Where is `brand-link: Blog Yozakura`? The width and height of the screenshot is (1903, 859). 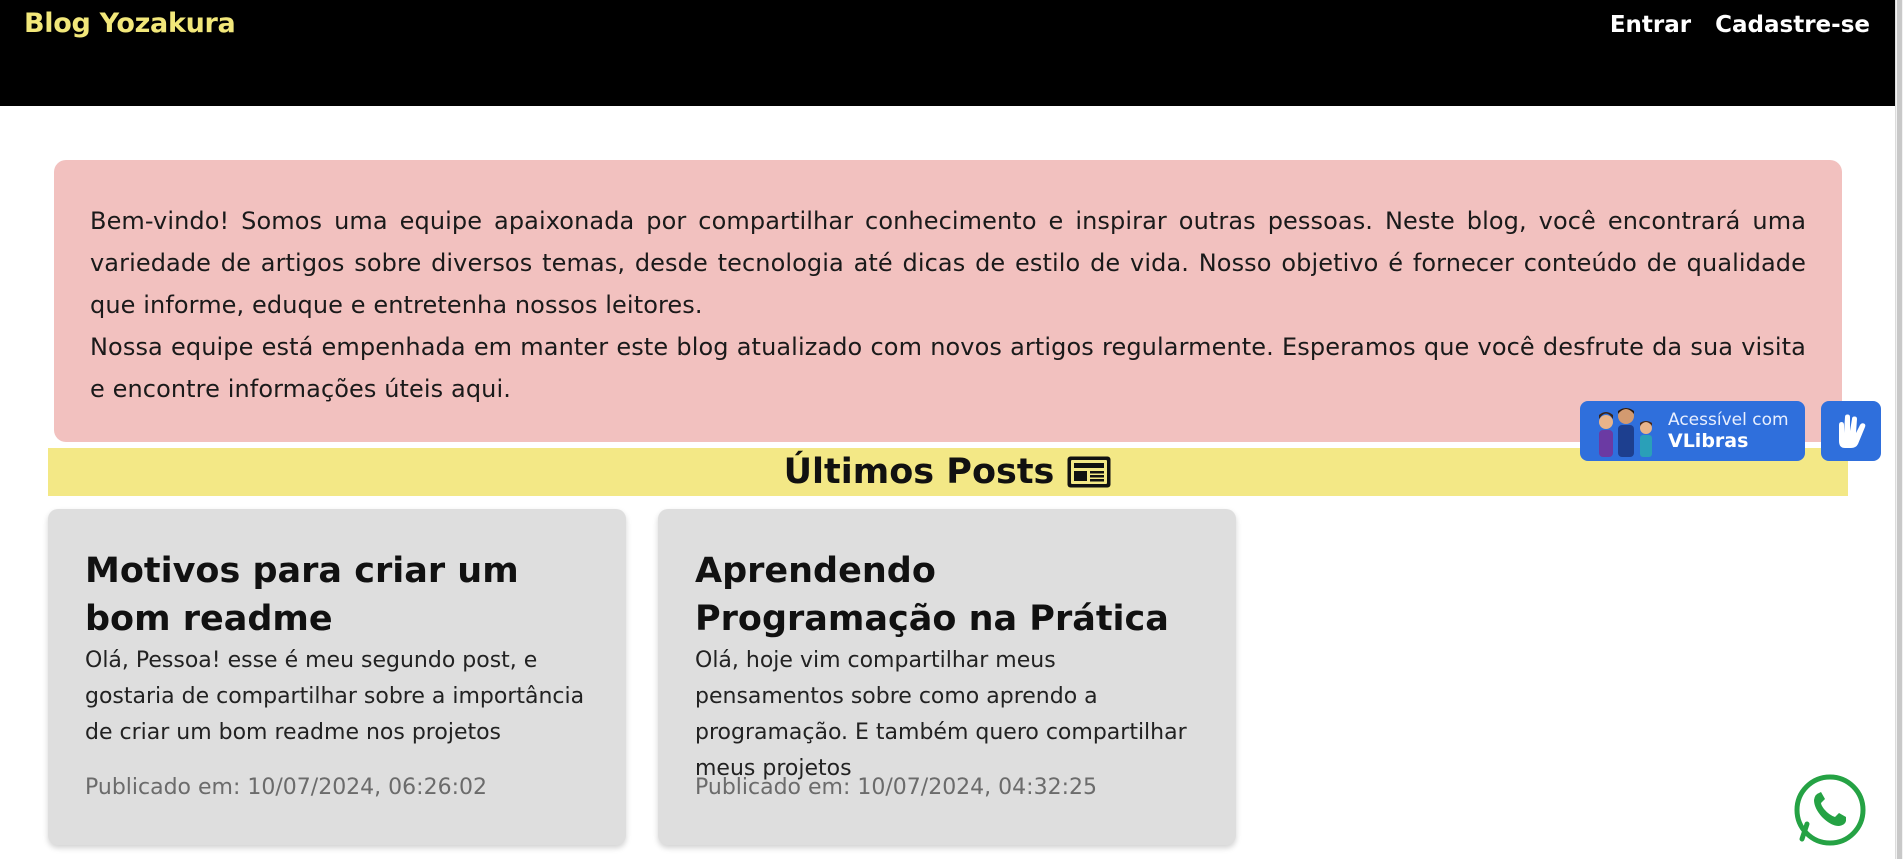
brand-link: Blog Yozakura is located at coordinates (130, 23).